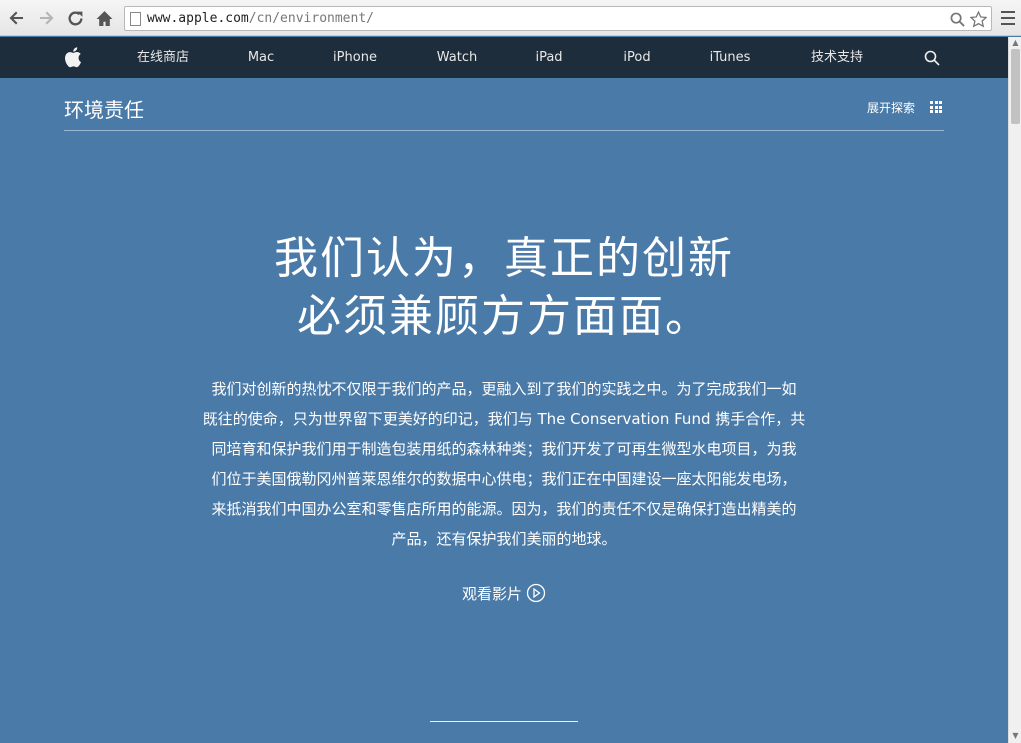 The height and width of the screenshot is (743, 1021). I want to click on address-bar: www.apple.com/cn/environment/, so click(558, 18).